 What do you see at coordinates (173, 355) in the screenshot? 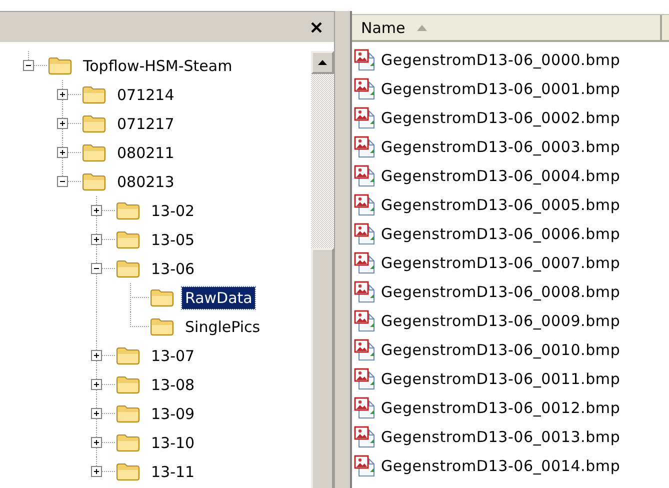
I see `folder-label: 13-07` at bounding box center [173, 355].